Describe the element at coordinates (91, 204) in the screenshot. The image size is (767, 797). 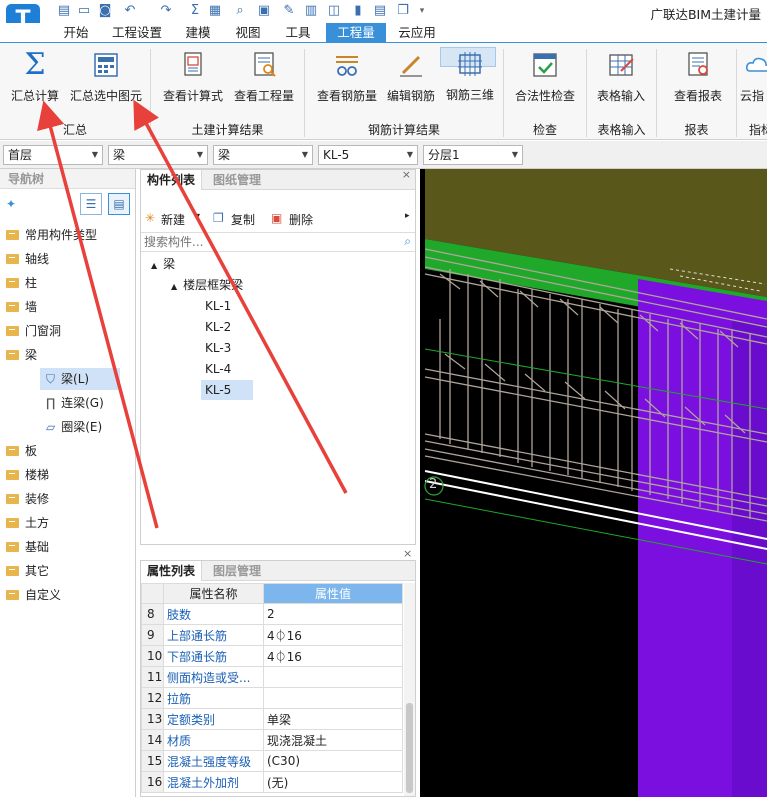
I see `list-view-icon: ☰` at that location.